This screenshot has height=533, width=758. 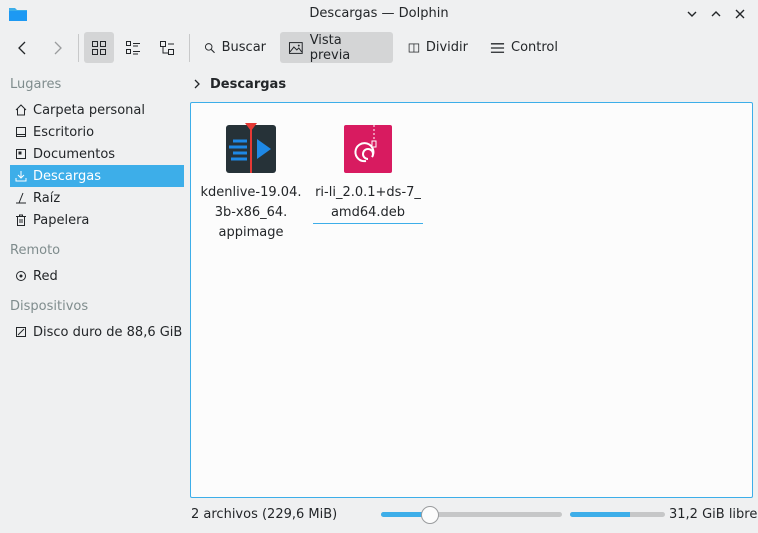 What do you see at coordinates (368, 192) in the screenshot?
I see `file-name-line: ri-li_2.0.1+ds-7_` at bounding box center [368, 192].